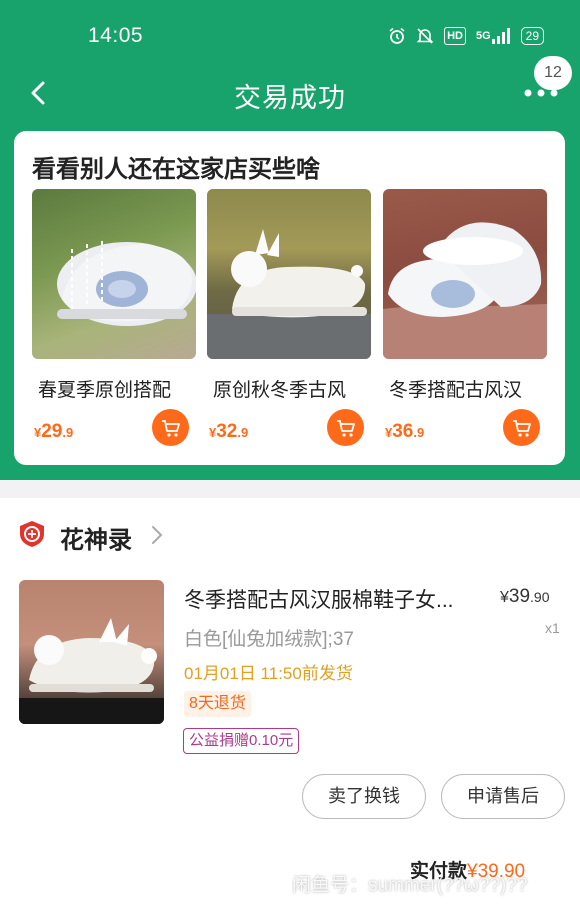  I want to click on network-type: 5G, so click(483, 36).